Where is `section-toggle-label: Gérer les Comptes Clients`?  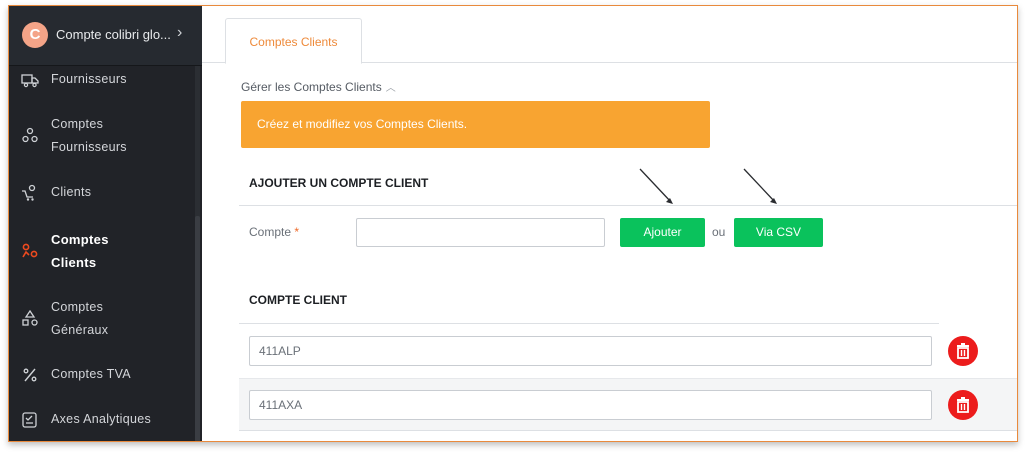
section-toggle-label: Gérer les Comptes Clients is located at coordinates (311, 87).